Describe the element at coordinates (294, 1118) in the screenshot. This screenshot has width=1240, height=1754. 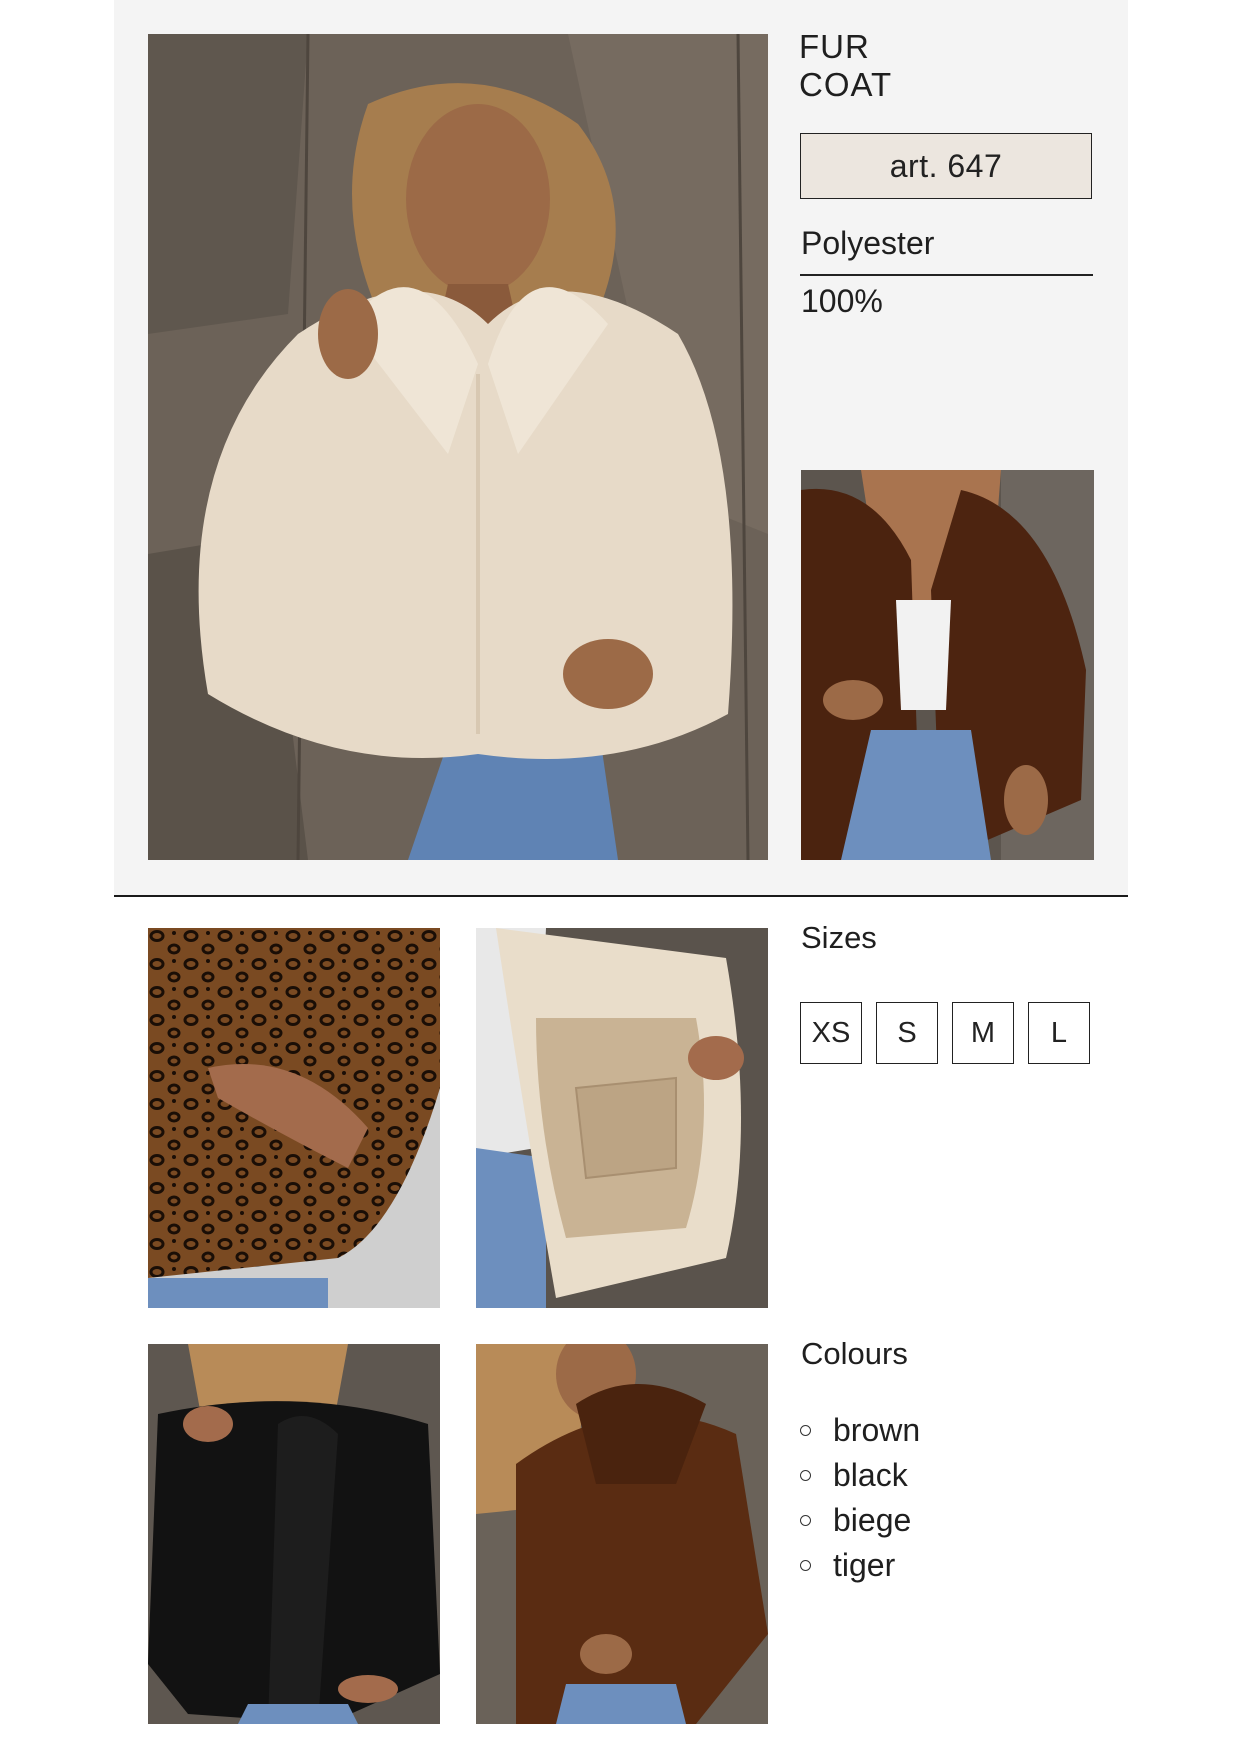
I see `gallery-photo-tiger-print` at that location.